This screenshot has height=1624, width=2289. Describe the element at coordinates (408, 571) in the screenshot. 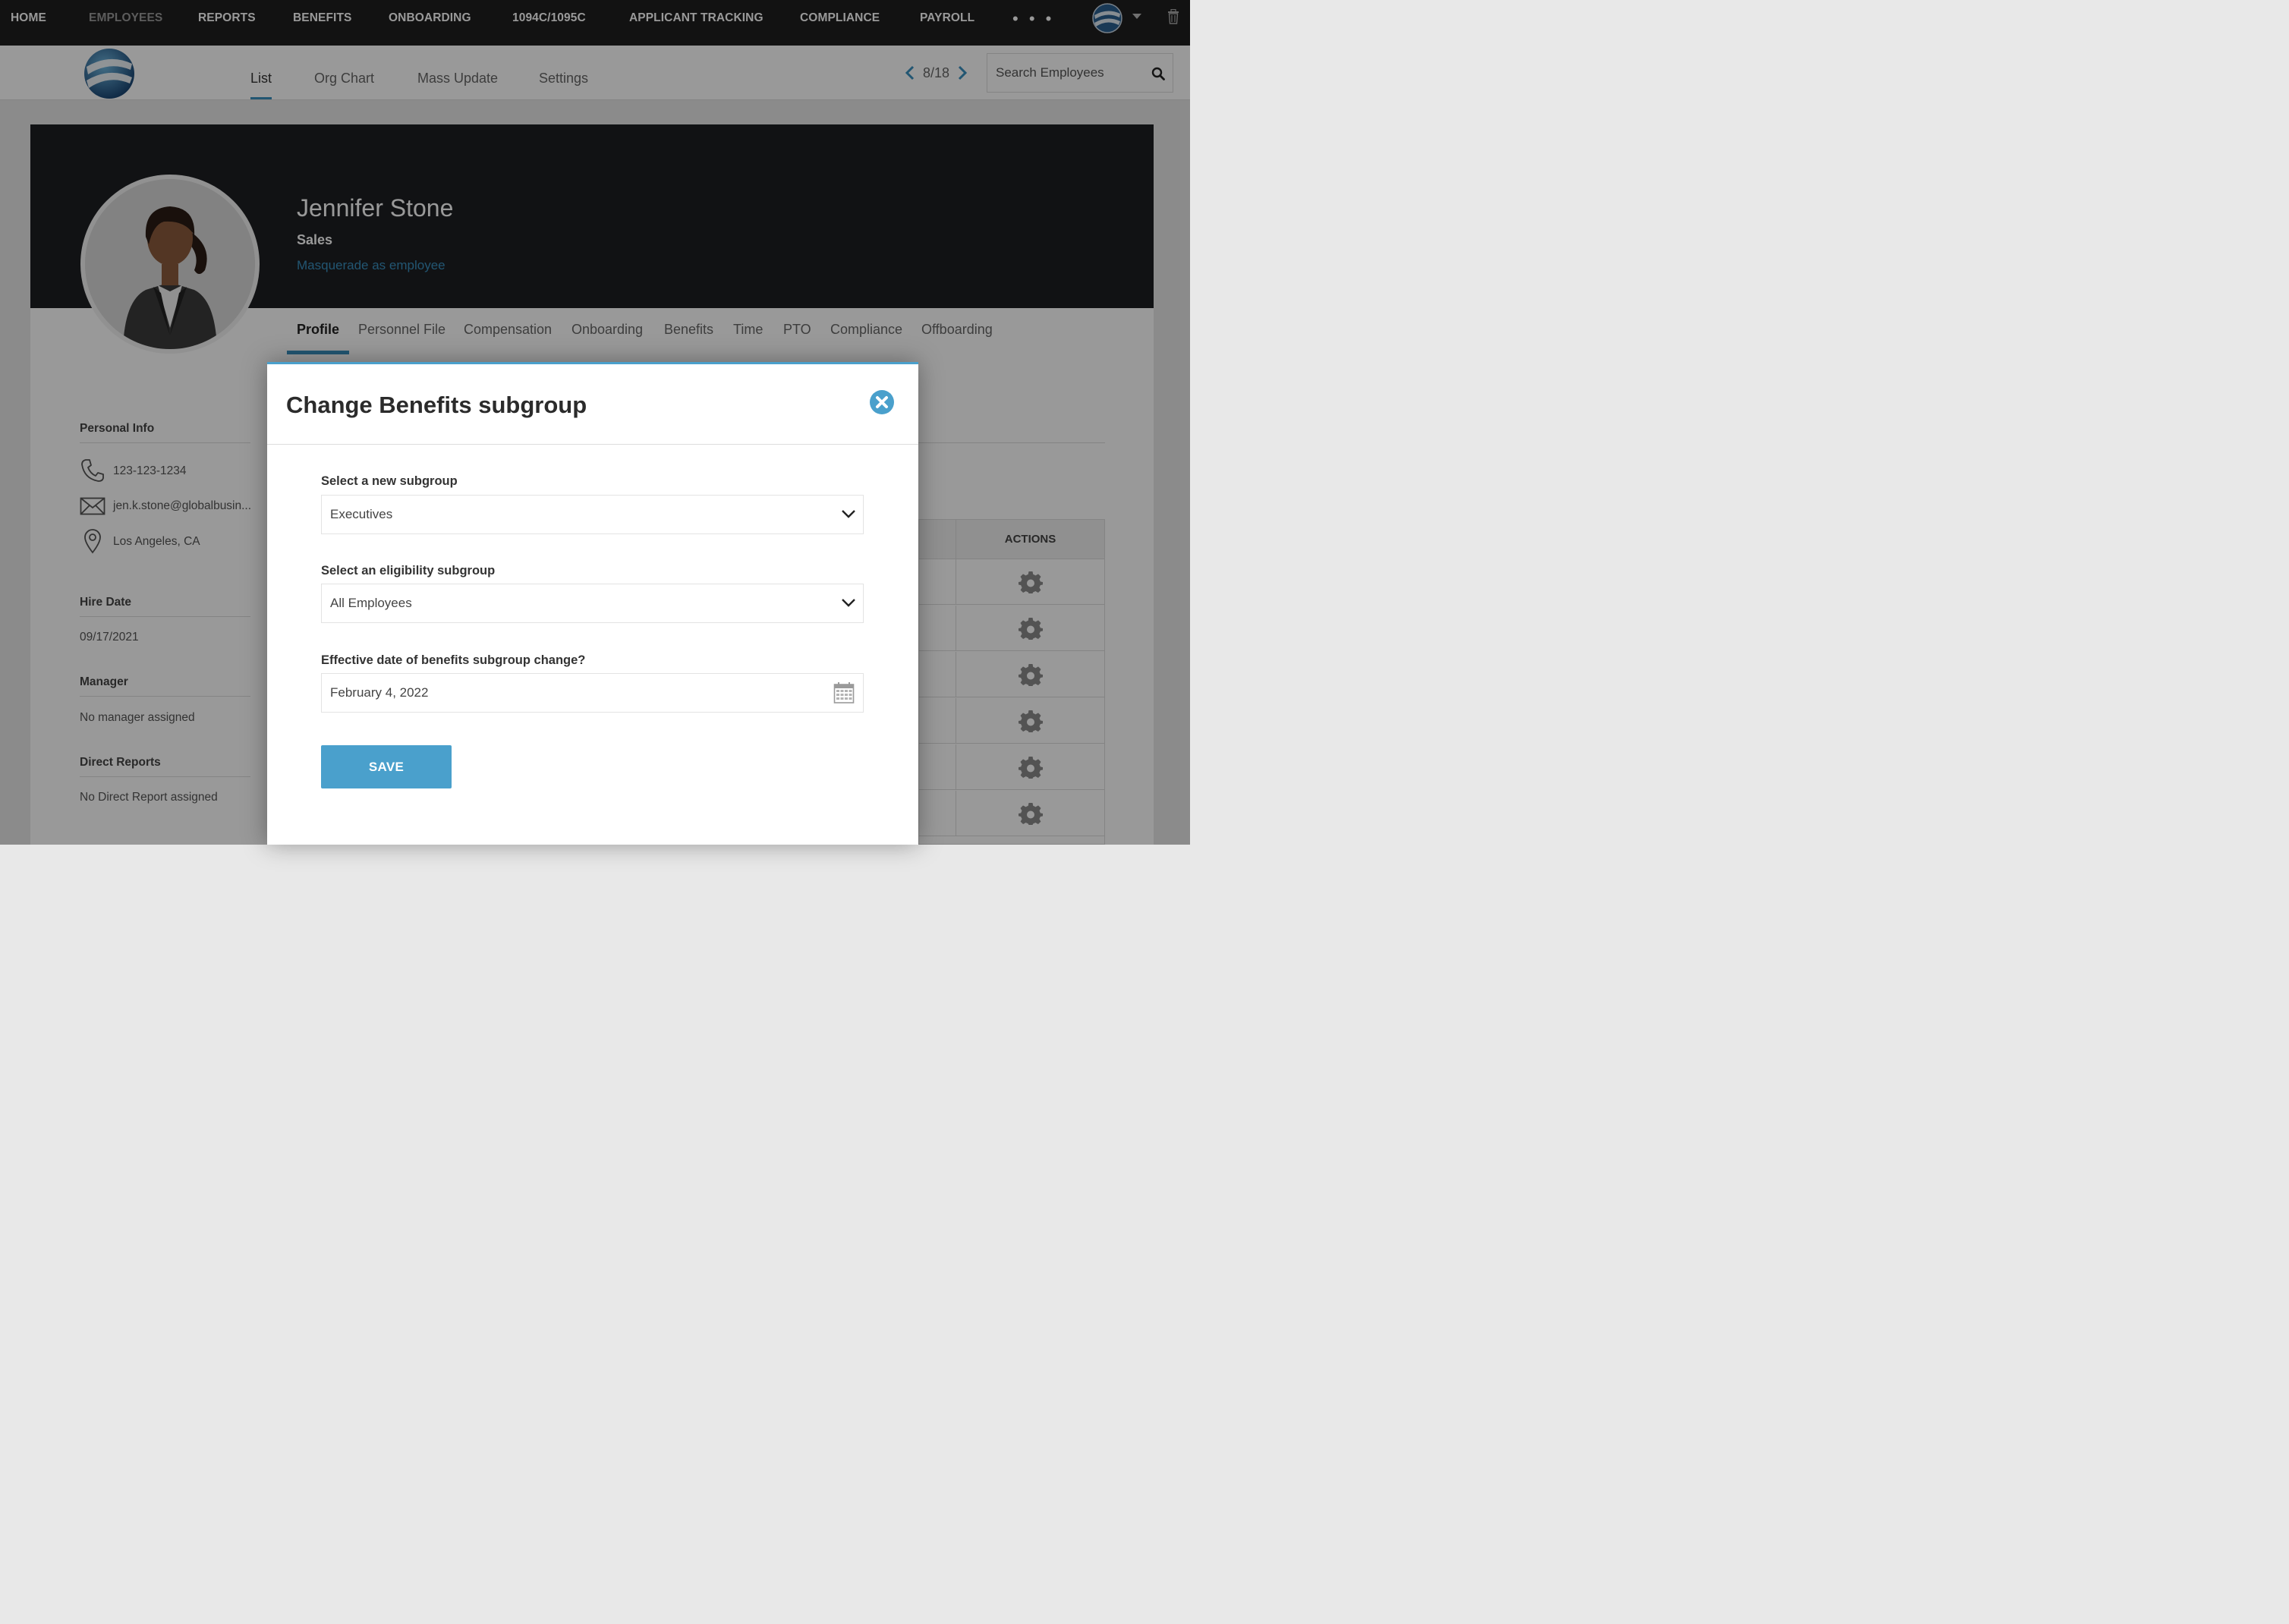

I see `eligibility-label: Select an eligibility subgroup` at that location.